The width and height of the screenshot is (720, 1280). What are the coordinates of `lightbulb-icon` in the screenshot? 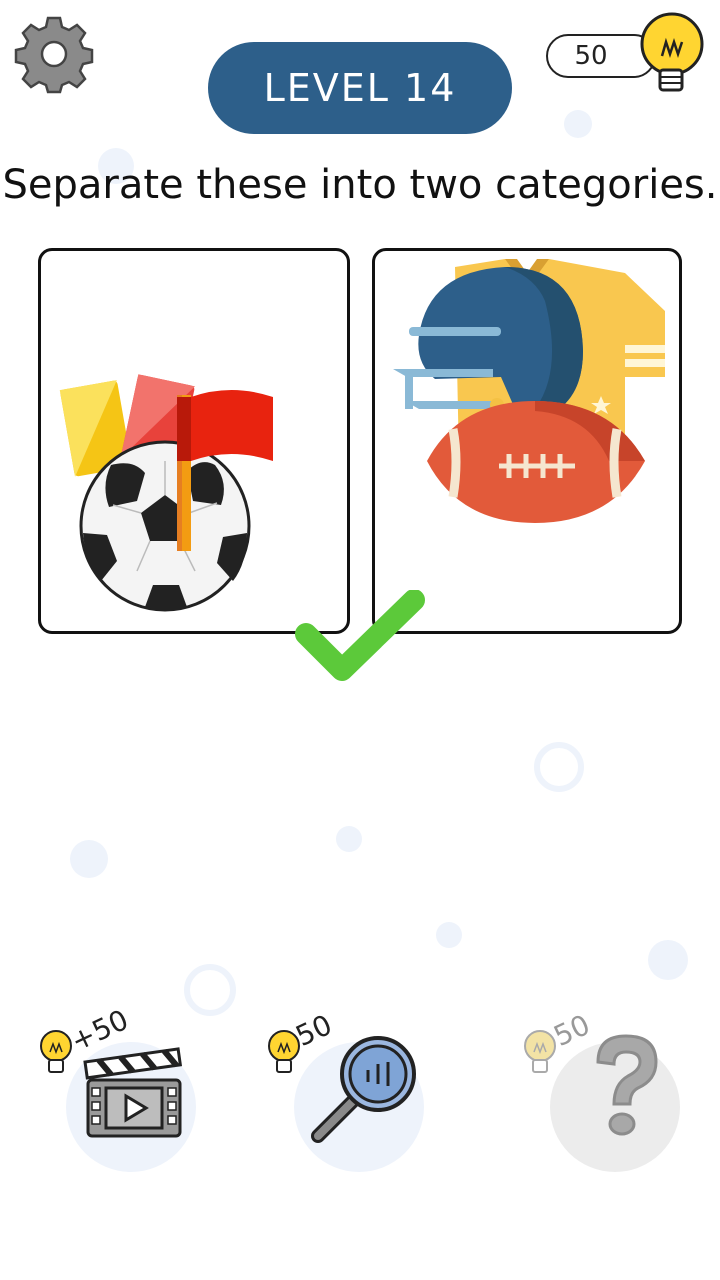 It's located at (672, 52).